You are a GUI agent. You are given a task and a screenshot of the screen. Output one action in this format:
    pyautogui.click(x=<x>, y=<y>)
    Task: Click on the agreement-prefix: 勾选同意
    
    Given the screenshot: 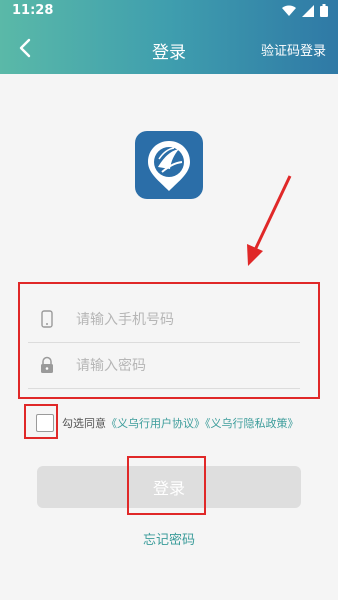 What is the action you would take?
    pyautogui.click(x=84, y=423)
    